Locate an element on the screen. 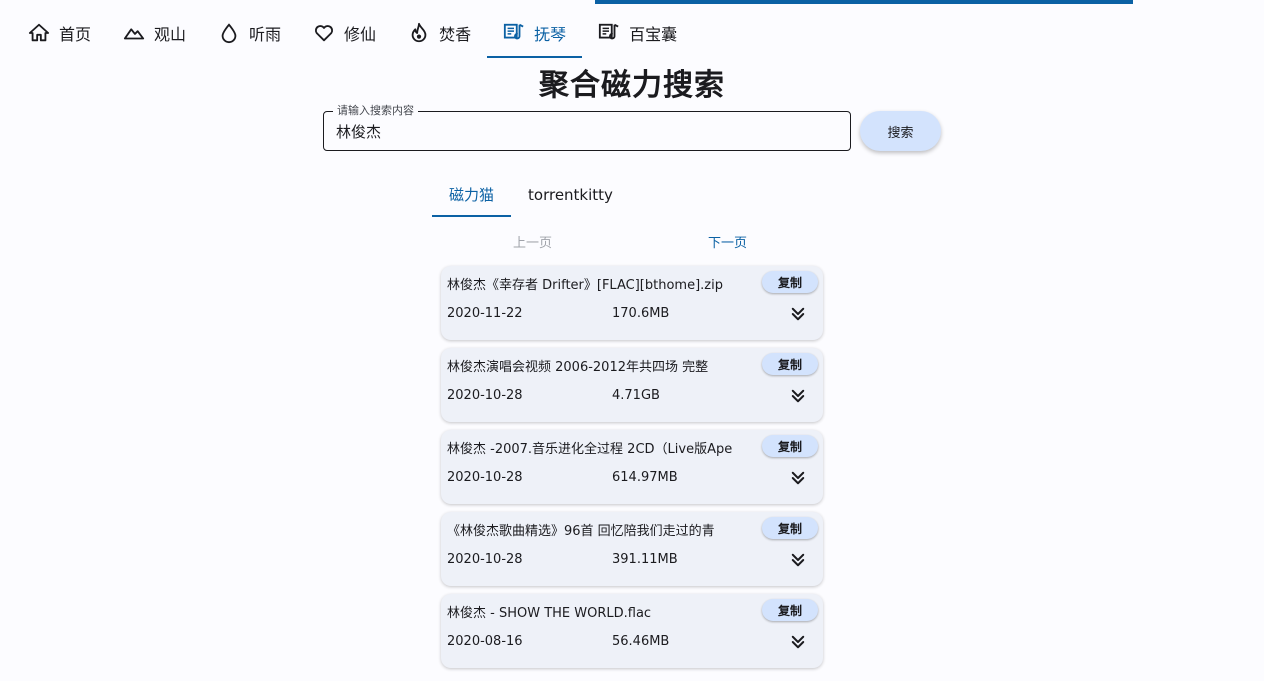 Image resolution: width=1264 pixels, height=681 pixels. heart-icon is located at coordinates (324, 33).